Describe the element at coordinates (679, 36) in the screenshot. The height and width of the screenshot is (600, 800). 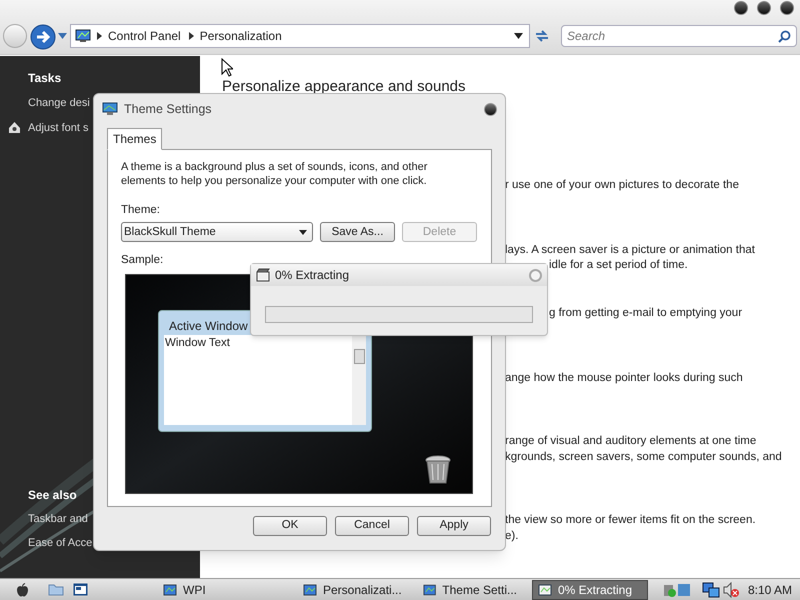
I see `search-field: Search` at that location.